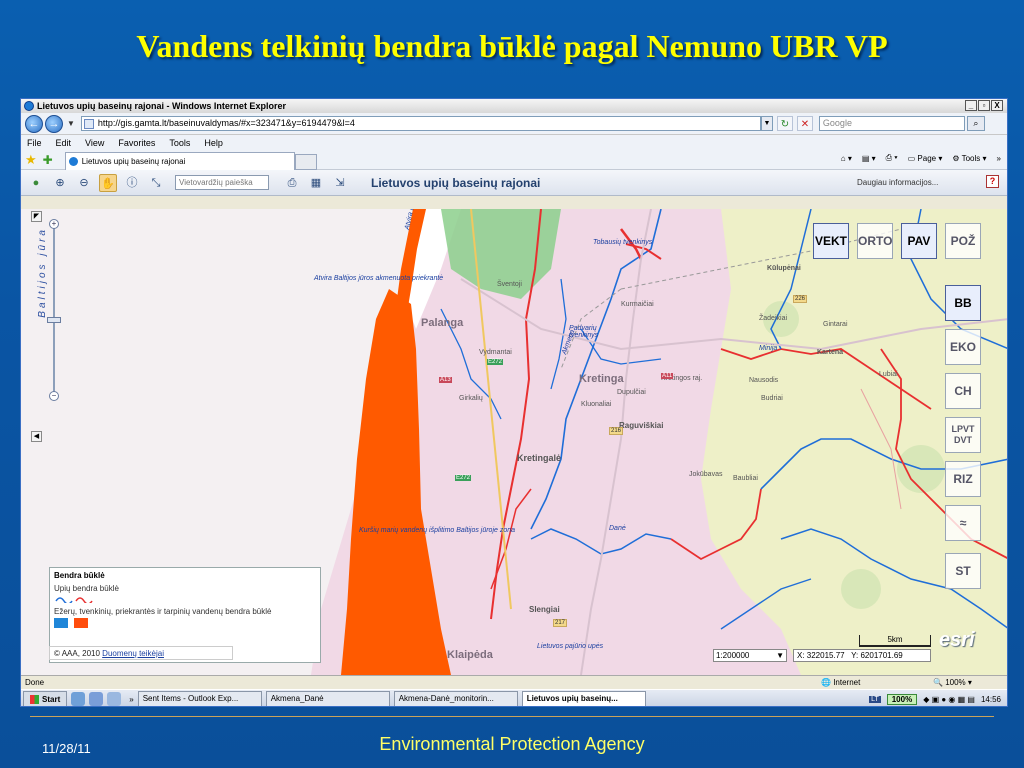 Image resolution: width=1024 pixels, height=768 pixels. I want to click on language-indicator: LT, so click(875, 699).